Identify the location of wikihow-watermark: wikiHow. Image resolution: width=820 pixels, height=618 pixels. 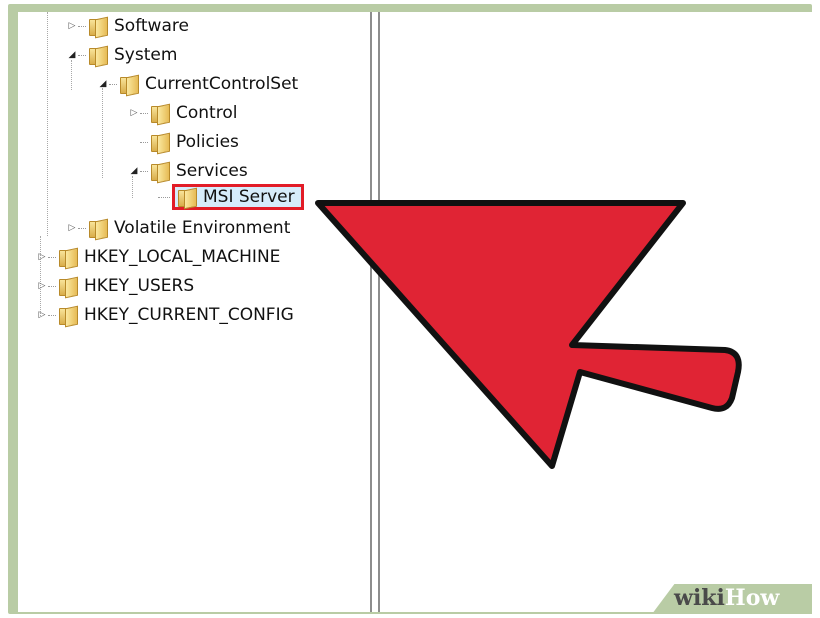
(732, 599).